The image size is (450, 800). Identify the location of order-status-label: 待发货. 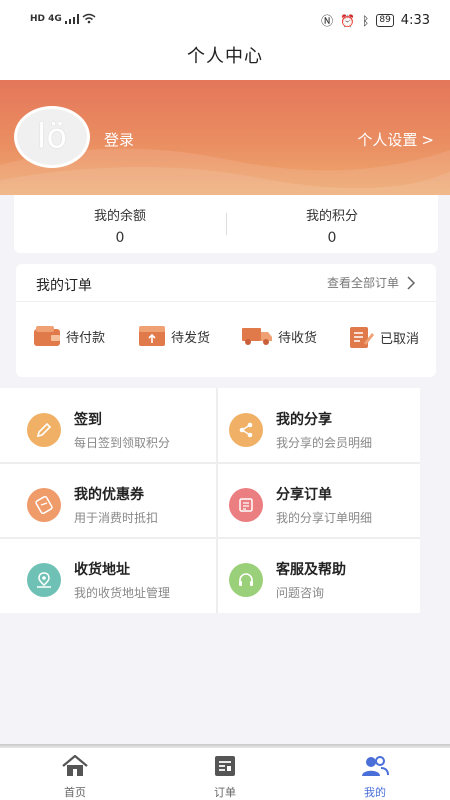
(191, 338).